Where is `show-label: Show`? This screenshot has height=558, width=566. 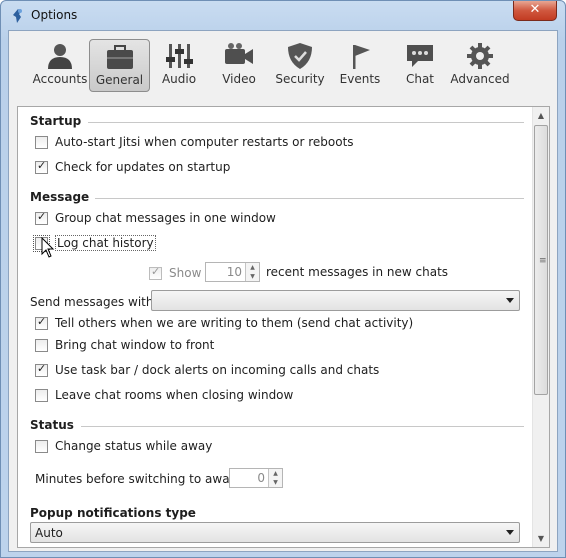 show-label: Show is located at coordinates (185, 273).